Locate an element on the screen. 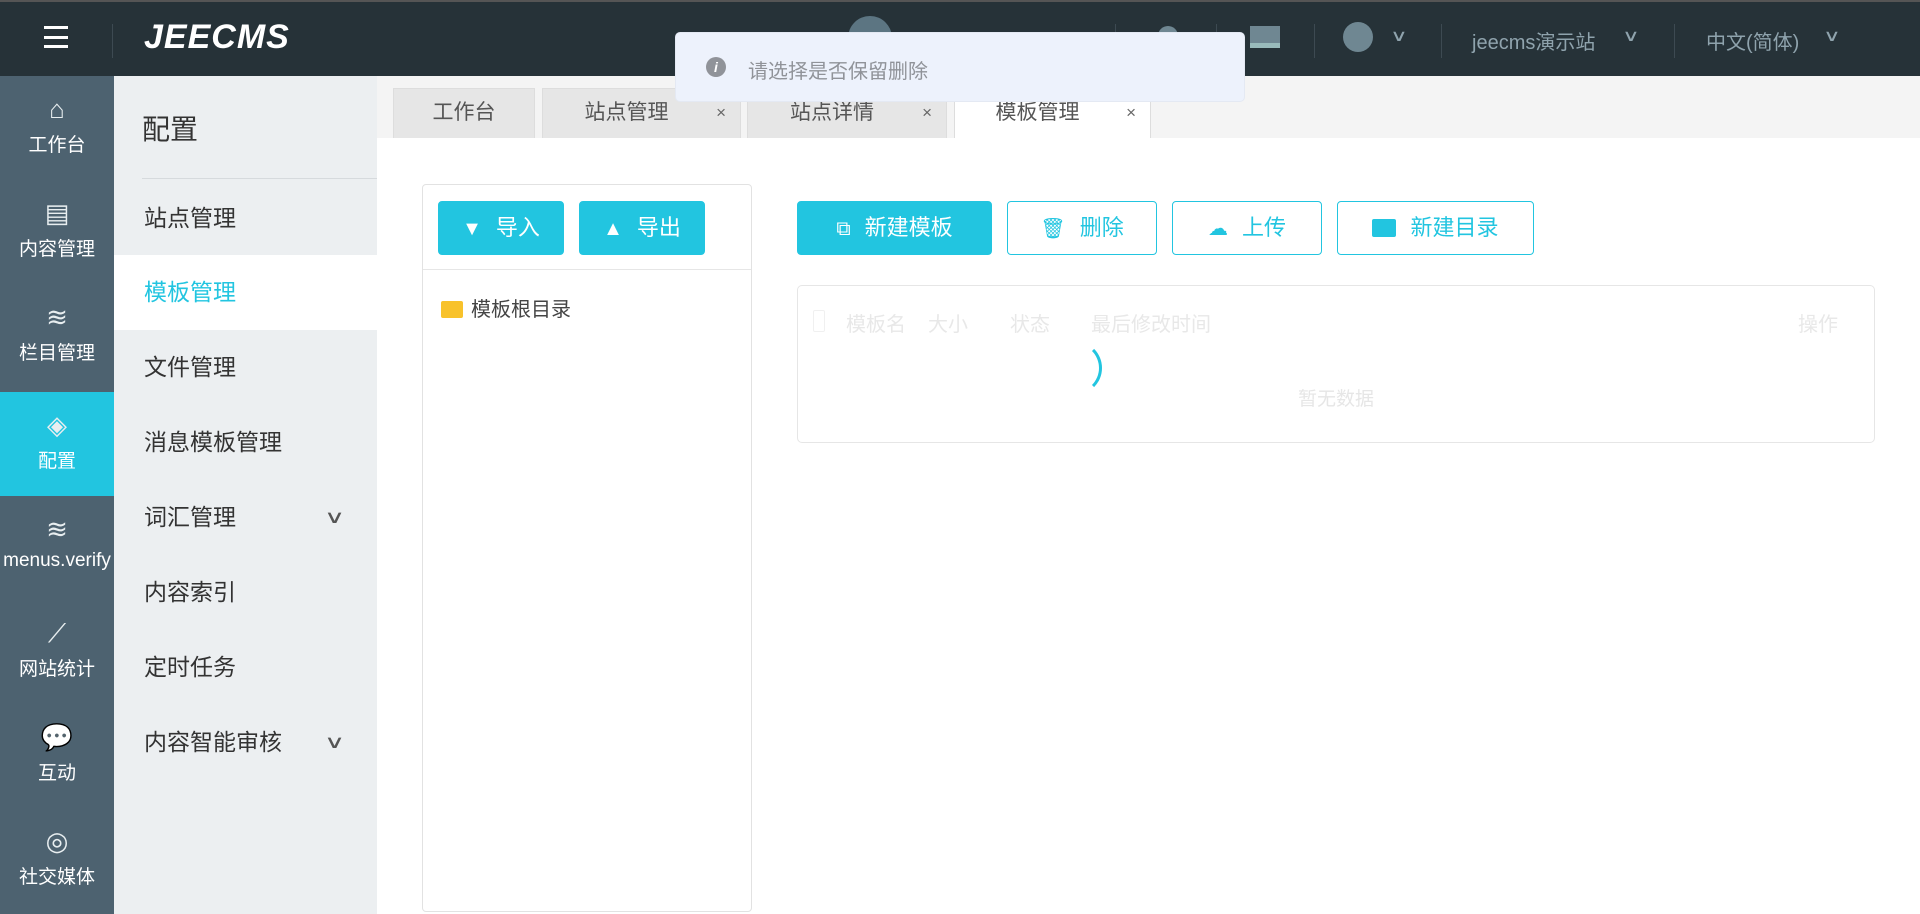 This screenshot has width=1920, height=914. document-icon: ▤ is located at coordinates (57, 213).